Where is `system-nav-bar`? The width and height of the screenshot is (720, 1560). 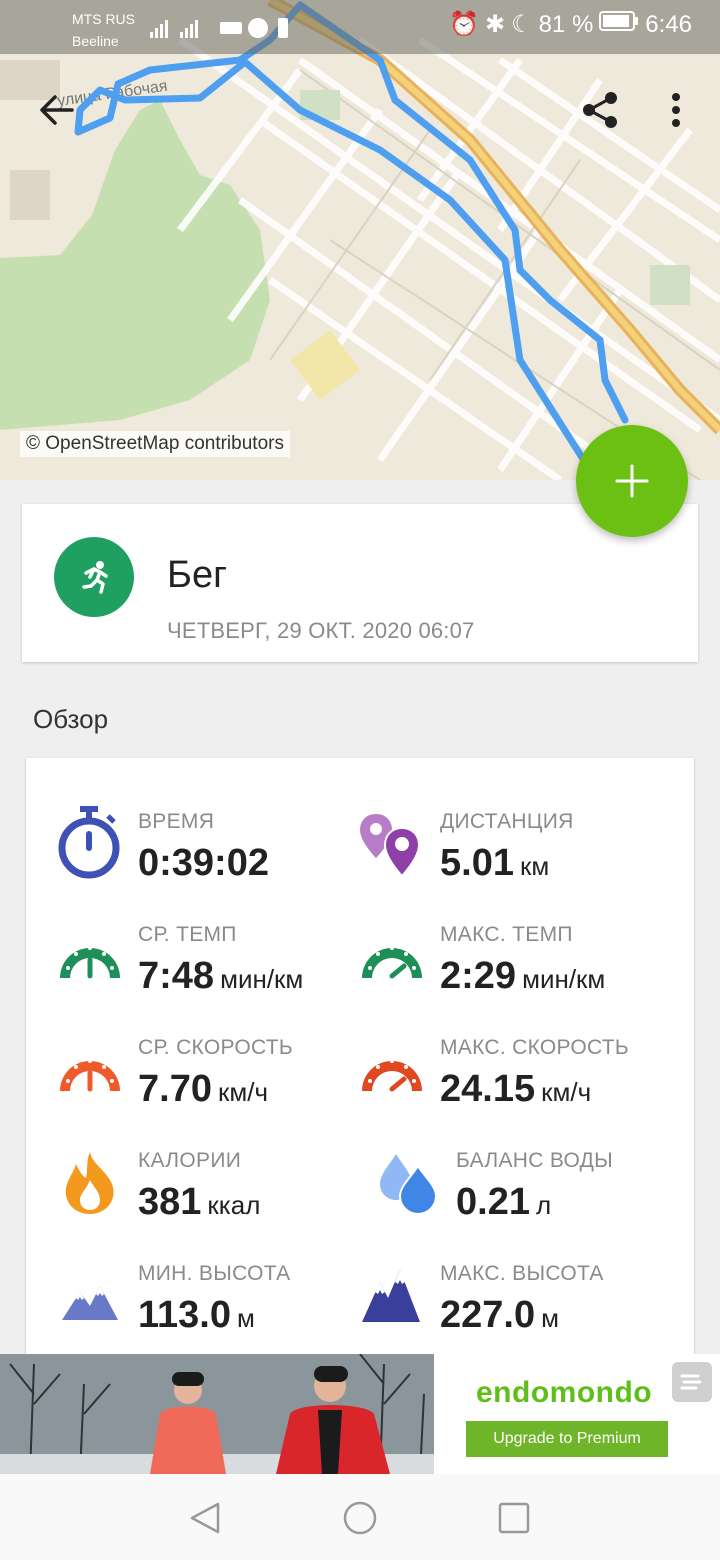
system-nav-bar is located at coordinates (360, 1517).